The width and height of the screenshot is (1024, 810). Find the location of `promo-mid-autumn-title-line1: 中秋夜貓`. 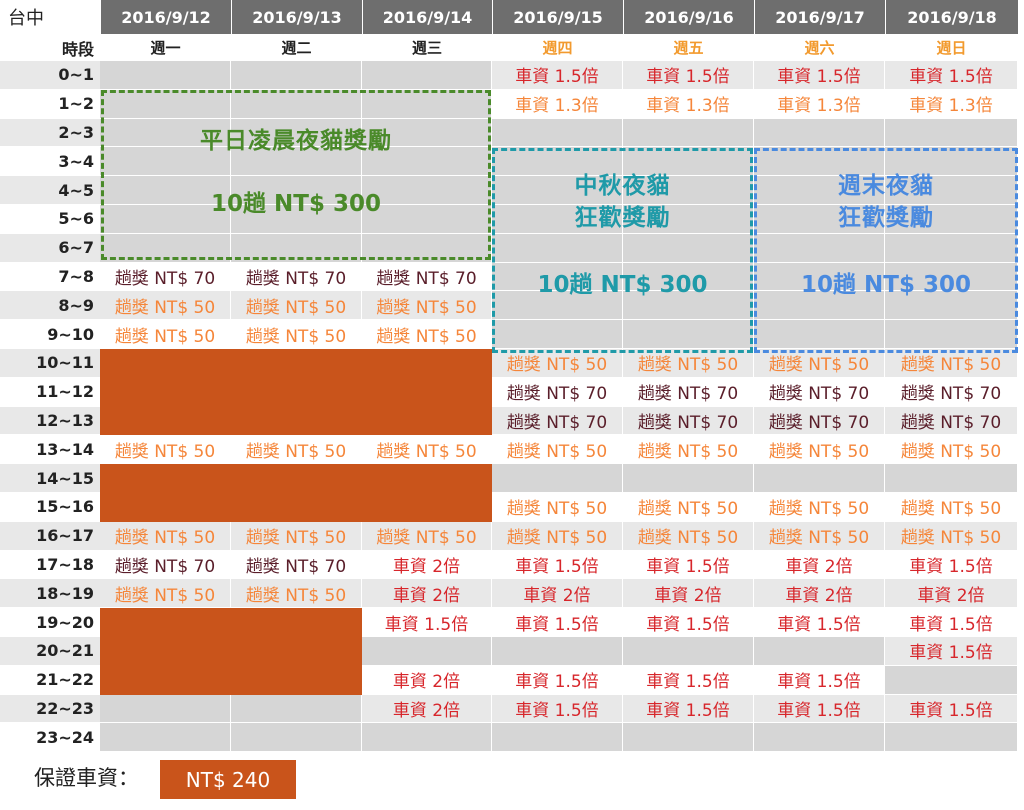

promo-mid-autumn-title-line1: 中秋夜貓 is located at coordinates (622, 185).